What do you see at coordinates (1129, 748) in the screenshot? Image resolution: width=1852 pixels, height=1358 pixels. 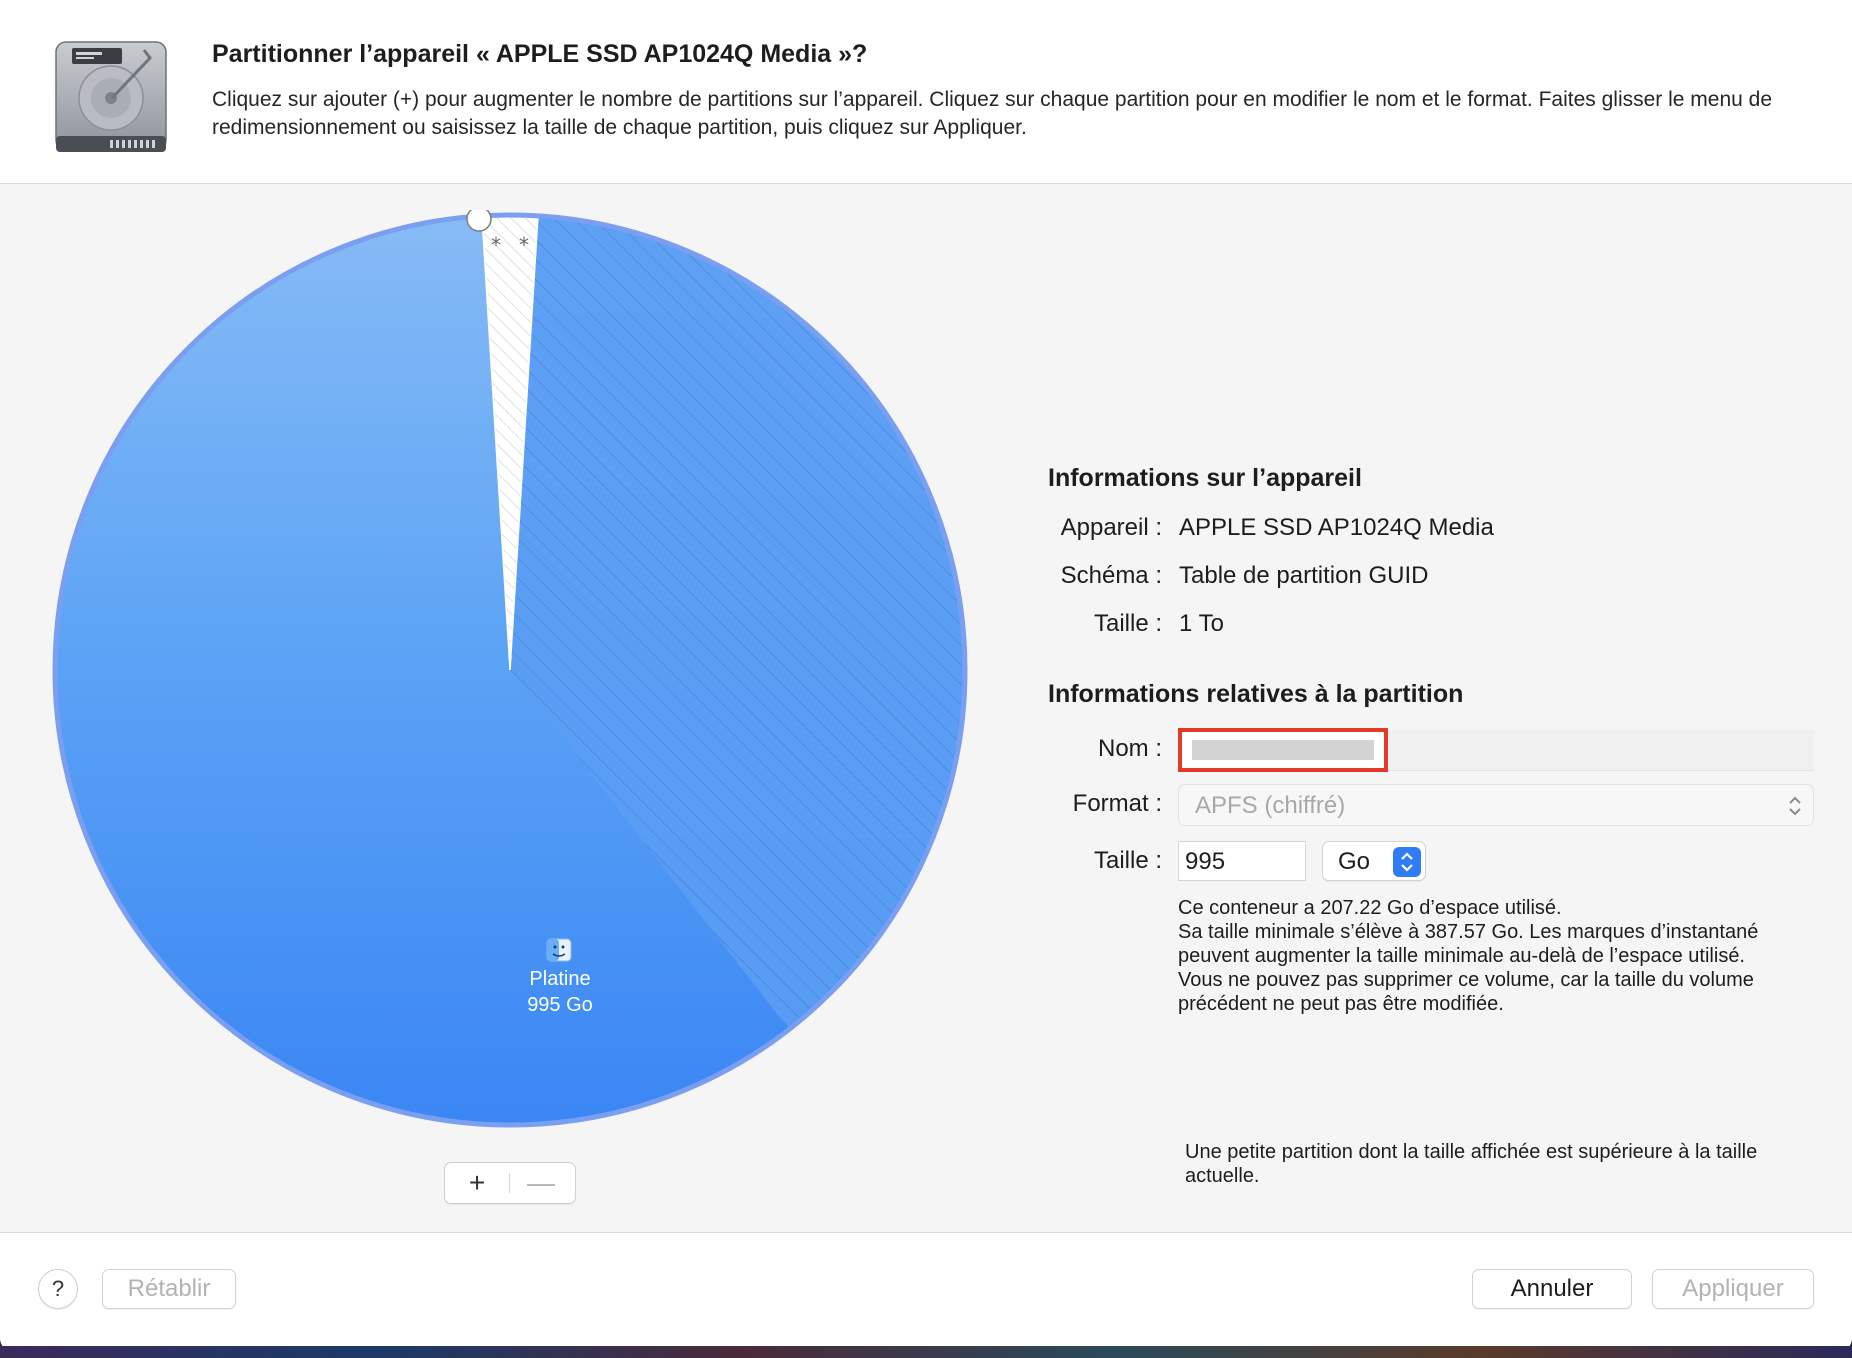 I see `name-label: Nom :` at bounding box center [1129, 748].